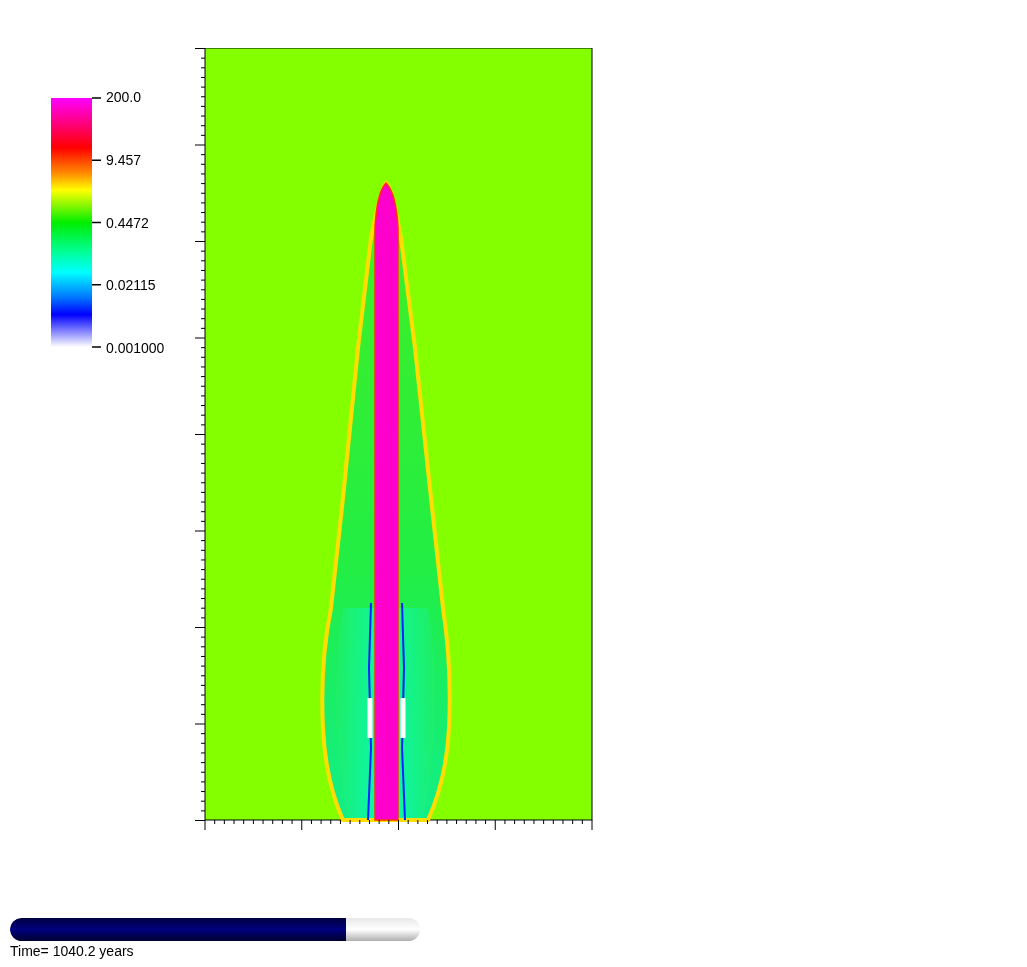 The image size is (1027, 967). Describe the element at coordinates (124, 159) in the screenshot. I see `scale-label: 9.457` at that location.